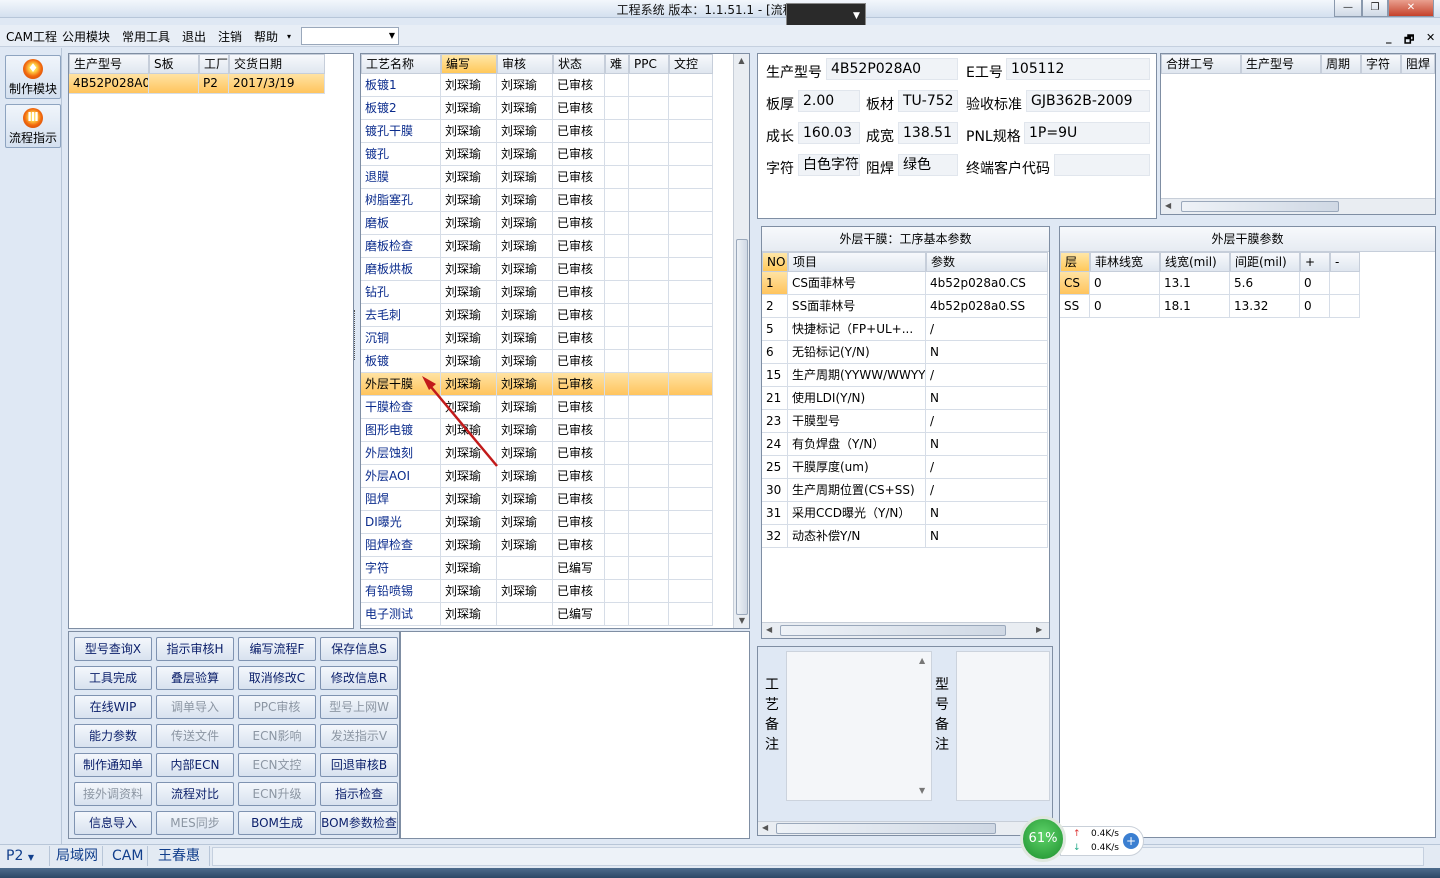 This screenshot has height=878, width=1440. What do you see at coordinates (1077, 834) in the screenshot?
I see `up-arrow-icon: ↑` at bounding box center [1077, 834].